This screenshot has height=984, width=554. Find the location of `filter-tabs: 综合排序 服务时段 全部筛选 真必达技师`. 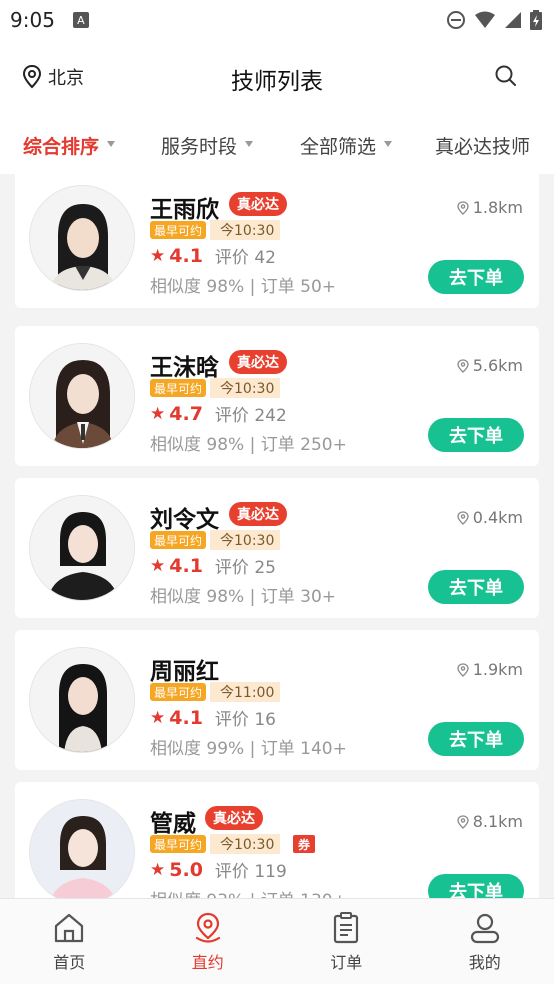

filter-tabs: 综合排序 服务时段 全部筛选 真必达技师 is located at coordinates (277, 143).